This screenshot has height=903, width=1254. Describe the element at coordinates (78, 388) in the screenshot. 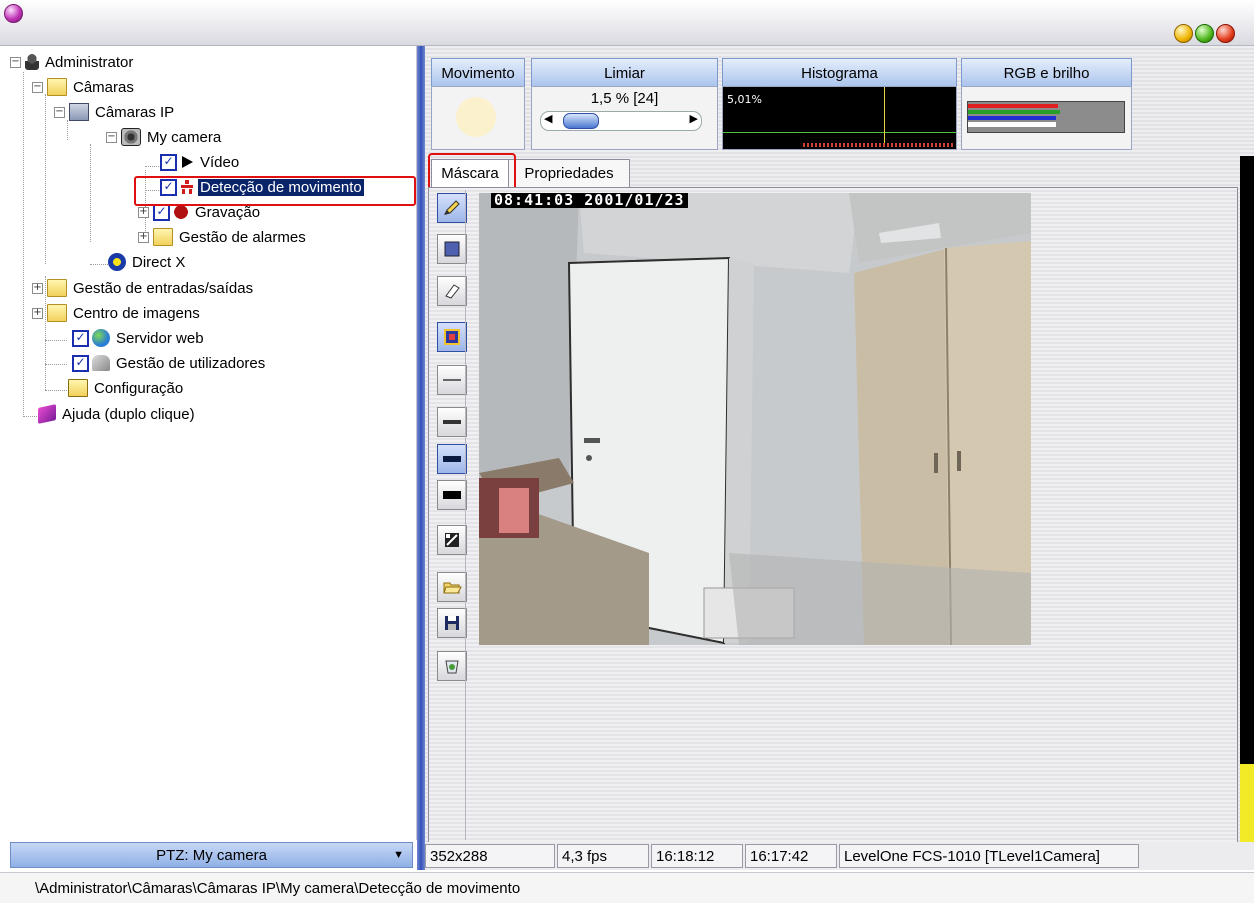

I see `configuration-icon` at that location.